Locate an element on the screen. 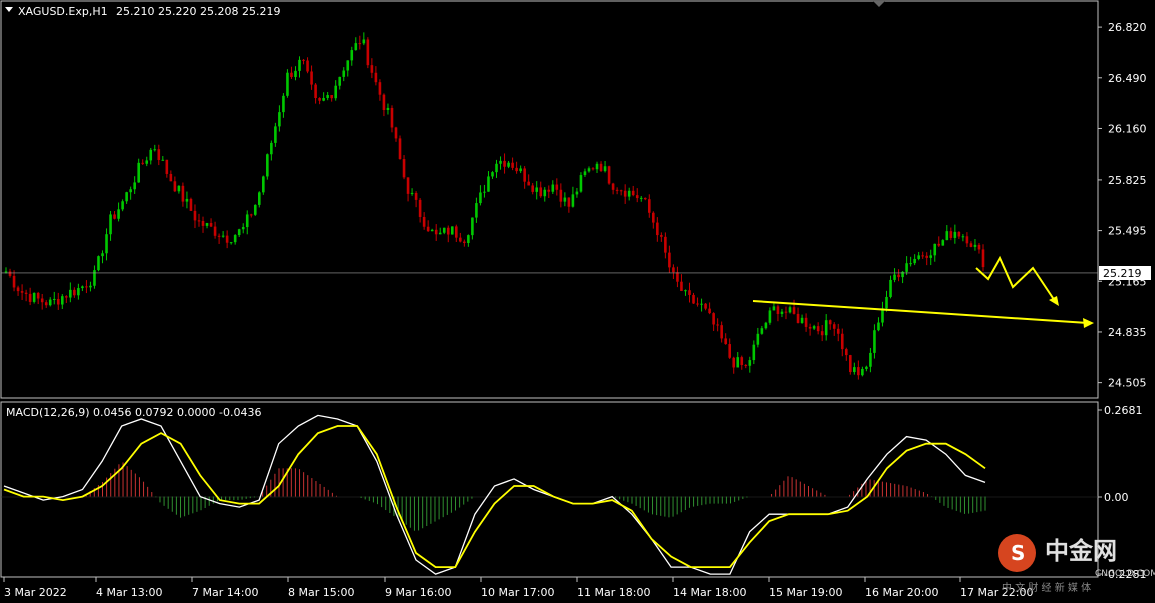 The image size is (1155, 603). current-price-tag: 25.219 is located at coordinates (1125, 273).